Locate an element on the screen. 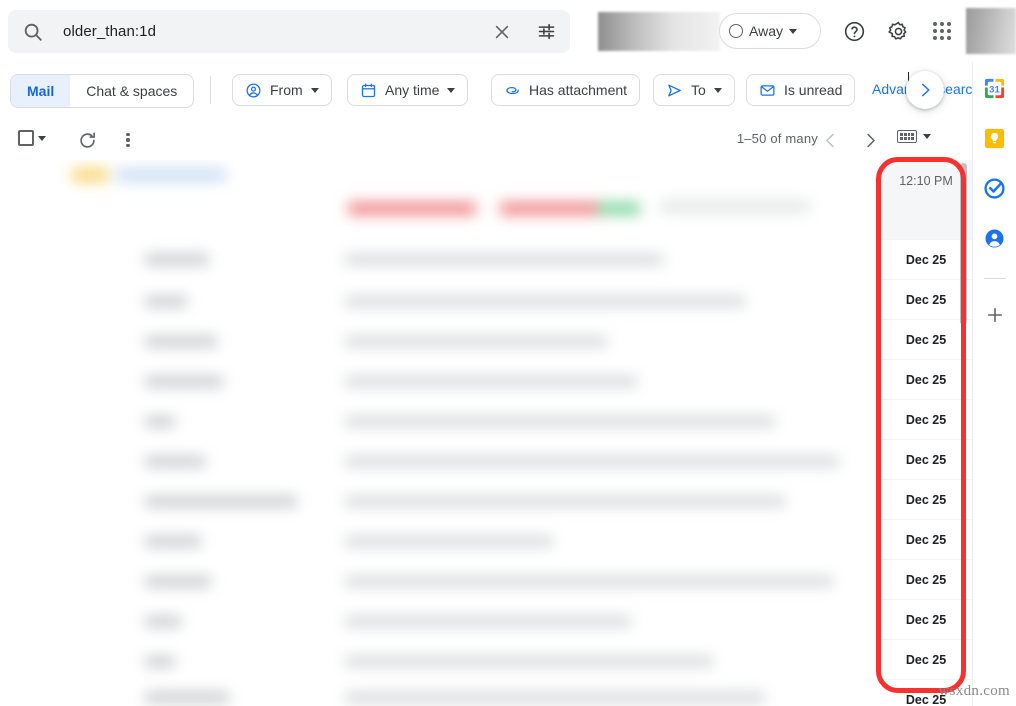 This screenshot has height=706, width=1016. filter-chip-has-attachment: Has attachment is located at coordinates (566, 90).